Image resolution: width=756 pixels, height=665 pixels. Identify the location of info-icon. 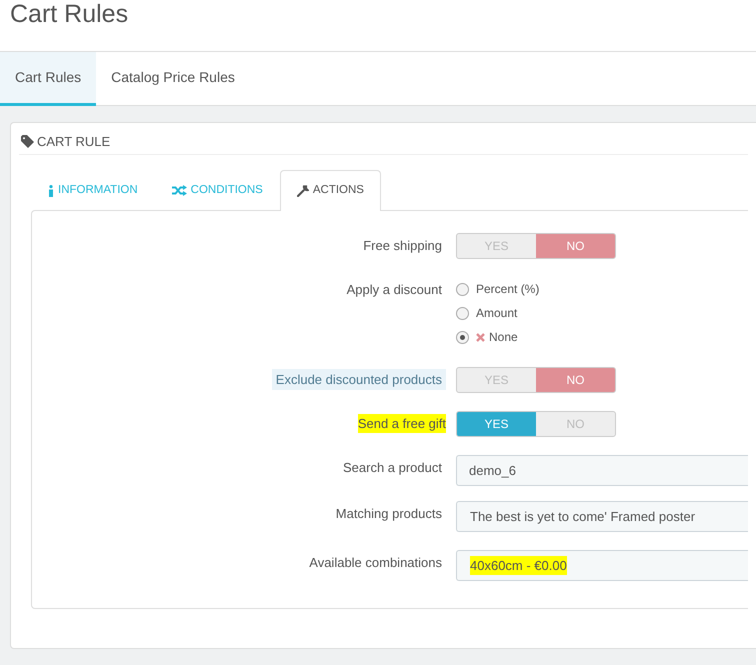
(51, 190).